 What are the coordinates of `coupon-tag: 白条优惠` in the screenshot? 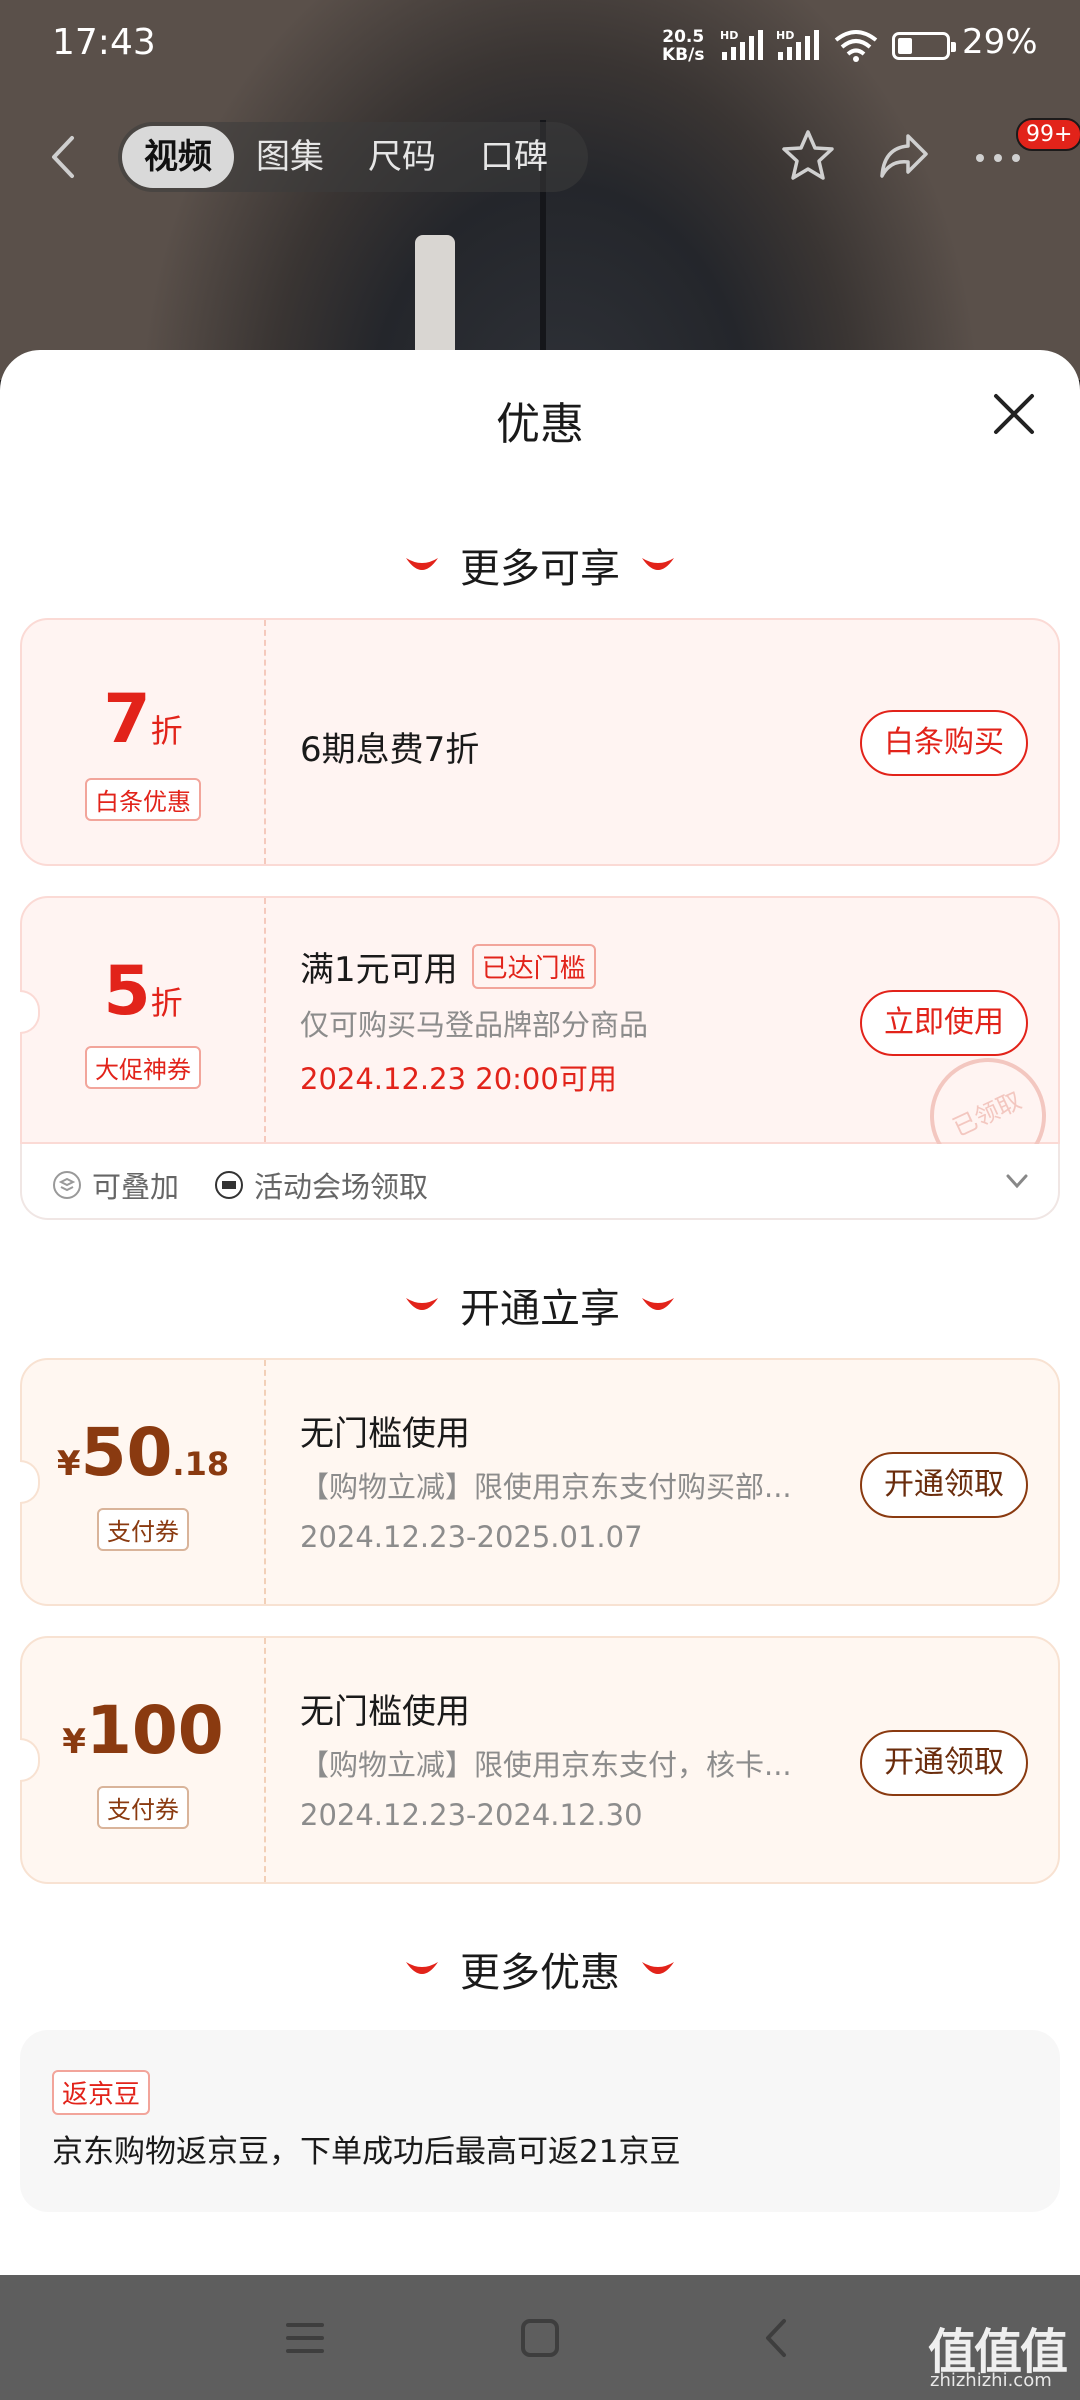 It's located at (143, 799).